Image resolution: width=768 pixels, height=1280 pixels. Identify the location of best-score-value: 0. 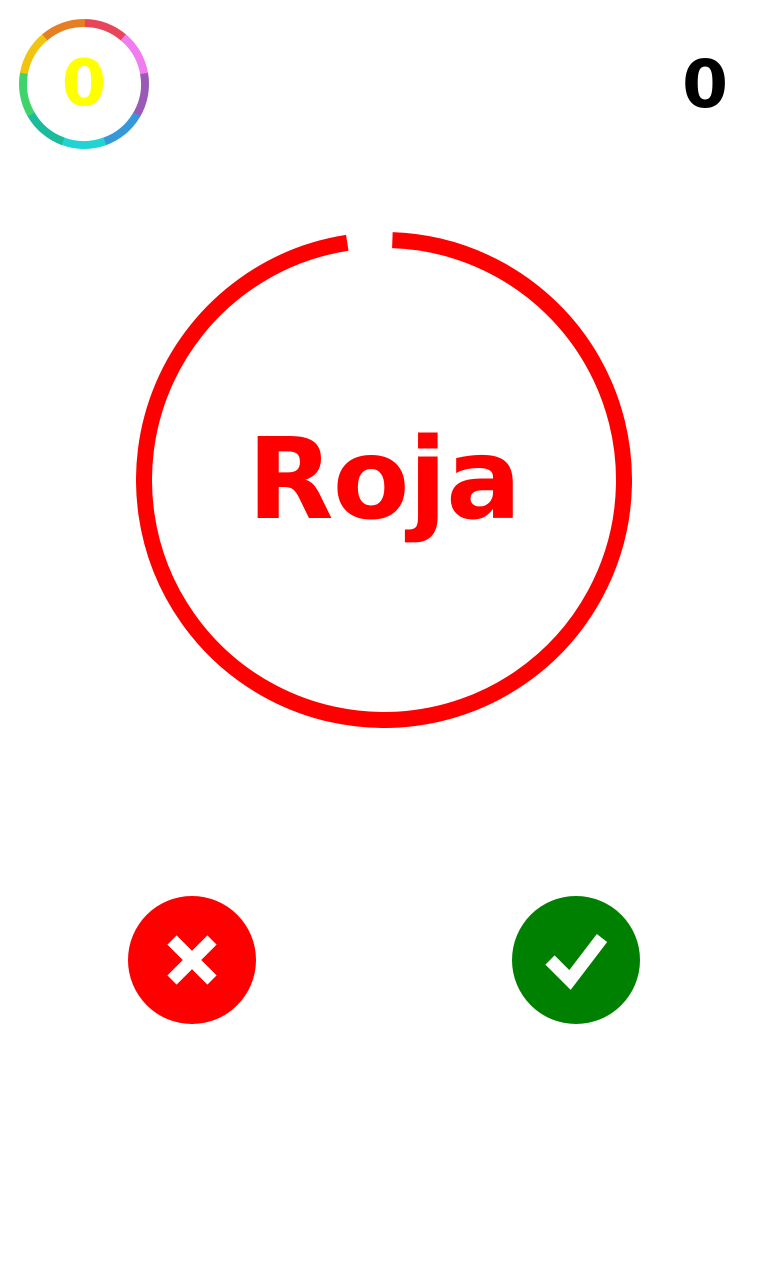
(84, 84).